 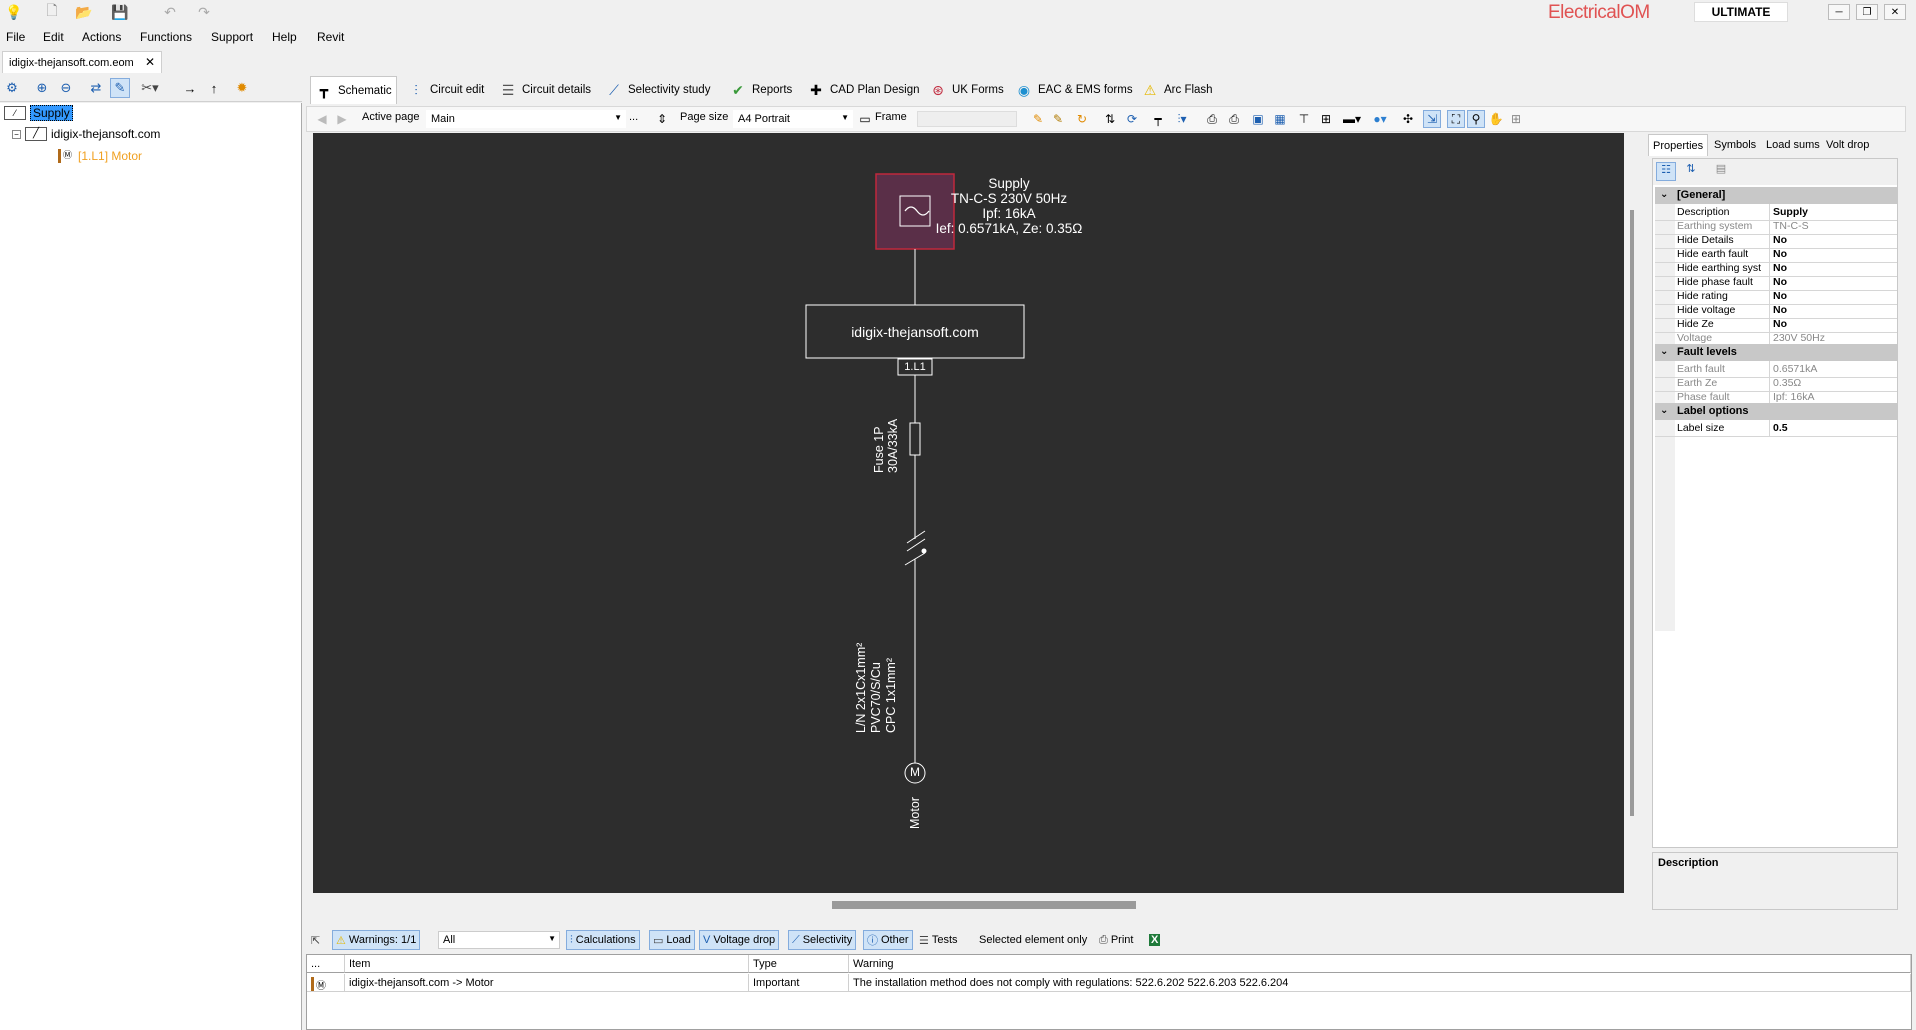 I want to click on circuit-dropdown-icon: ⫶▾, so click(x=1182, y=119).